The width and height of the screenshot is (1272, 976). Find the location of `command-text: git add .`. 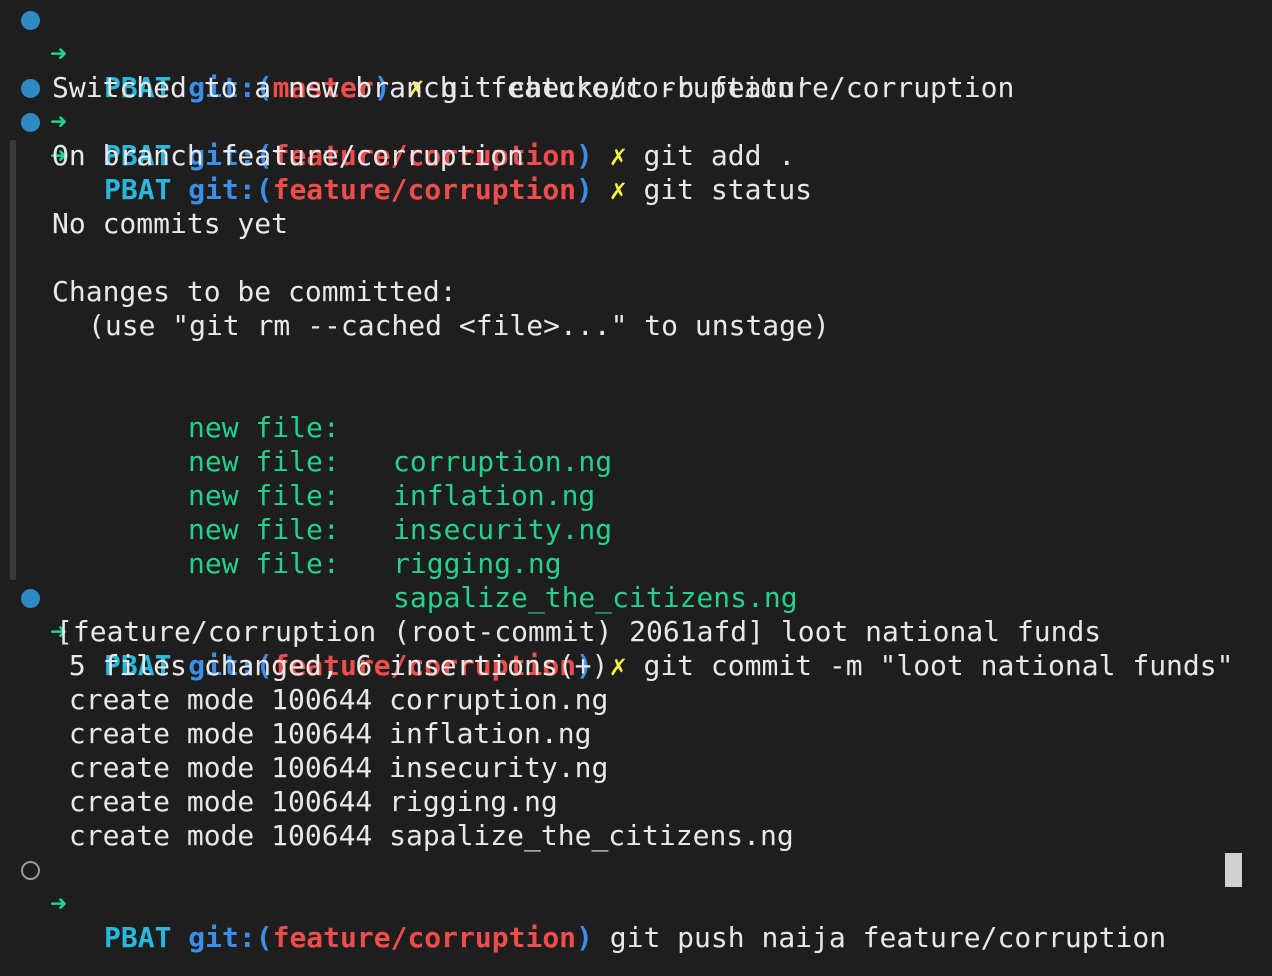

command-text: git add . is located at coordinates (719, 155).